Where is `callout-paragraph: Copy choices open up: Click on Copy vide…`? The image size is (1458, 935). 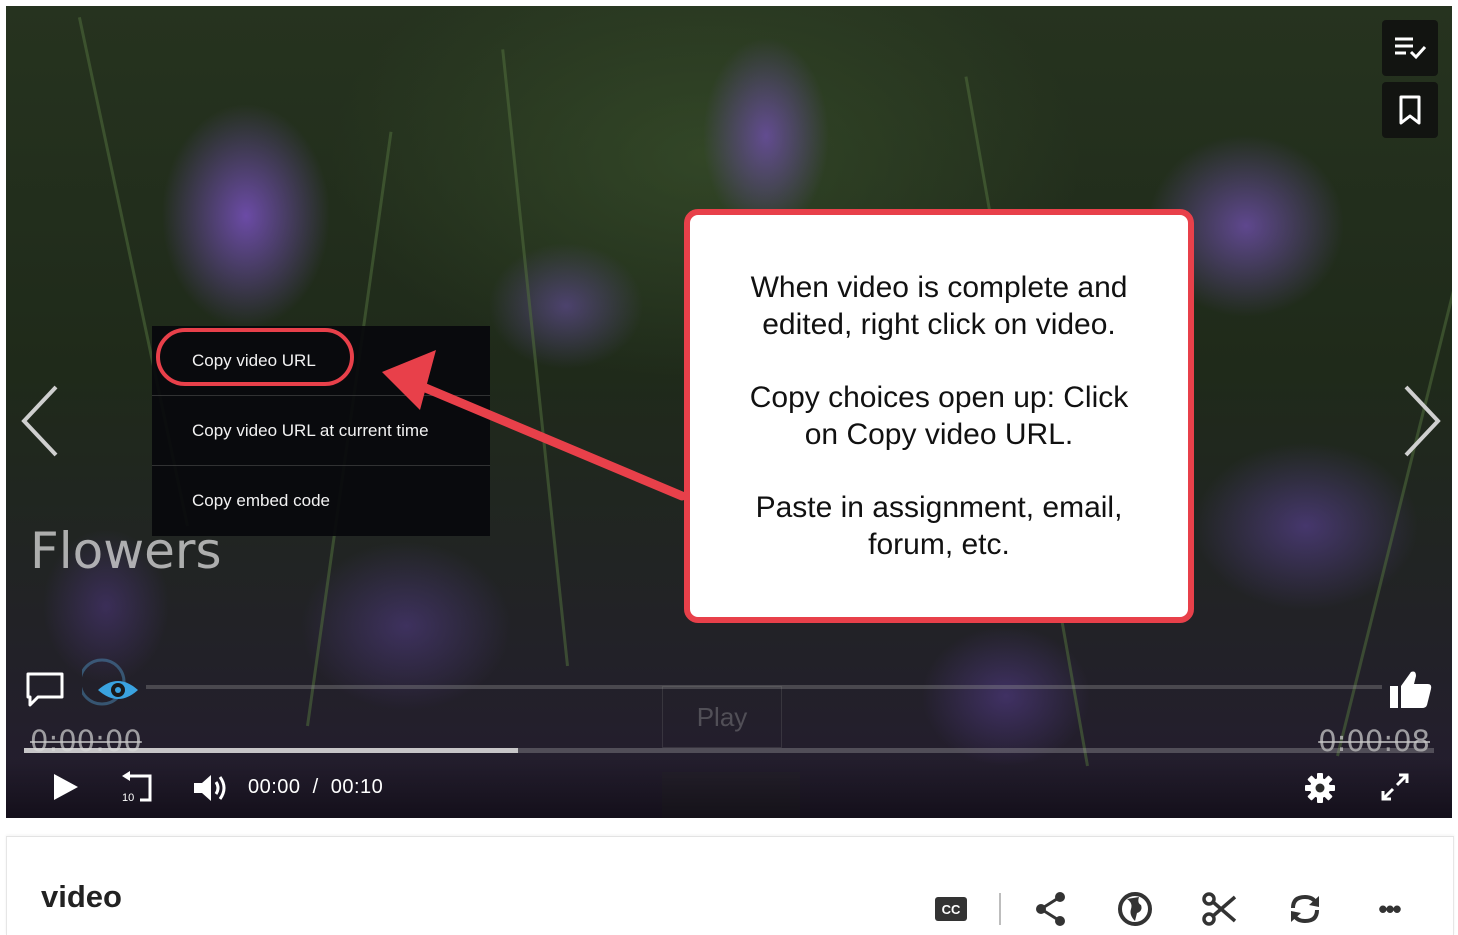 callout-paragraph: Copy choices open up: Click on Copy vide… is located at coordinates (939, 416).